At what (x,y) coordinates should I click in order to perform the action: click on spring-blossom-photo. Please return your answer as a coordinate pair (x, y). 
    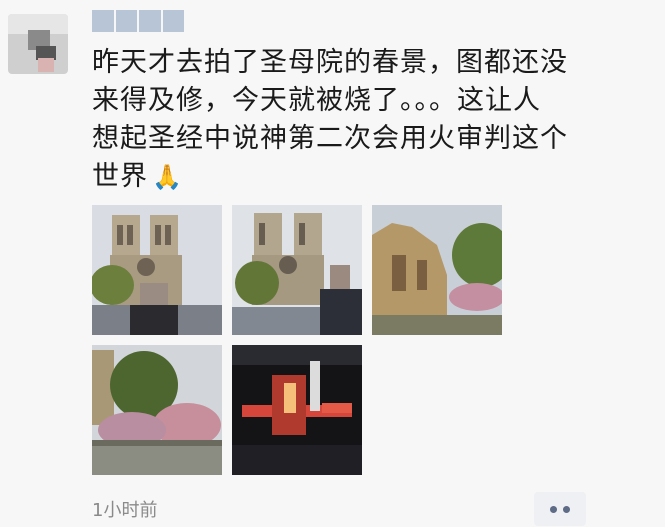
    Looking at the image, I should click on (157, 410).